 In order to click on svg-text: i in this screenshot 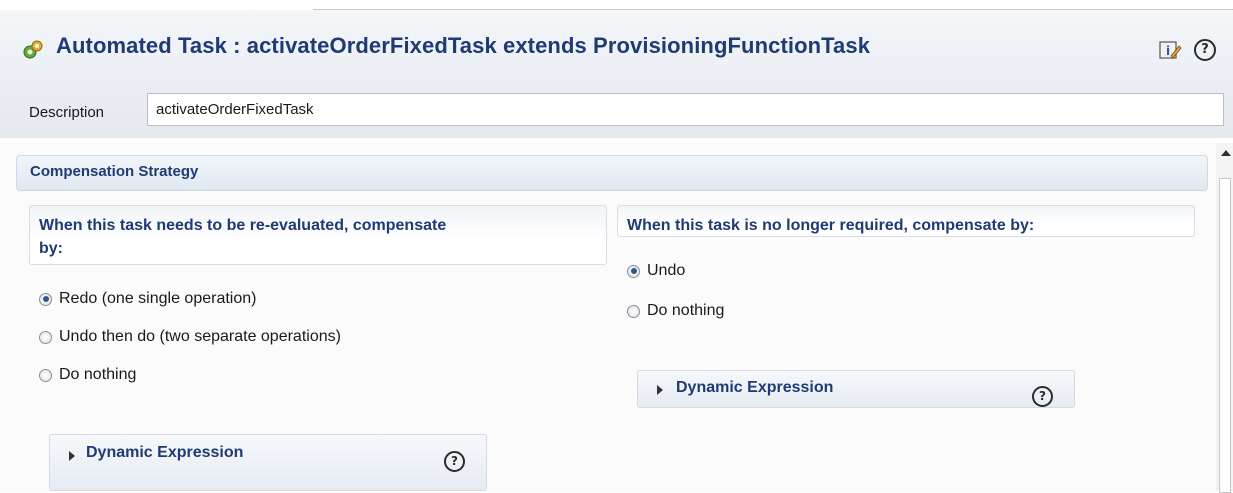, I will do `click(1168, 51)`.